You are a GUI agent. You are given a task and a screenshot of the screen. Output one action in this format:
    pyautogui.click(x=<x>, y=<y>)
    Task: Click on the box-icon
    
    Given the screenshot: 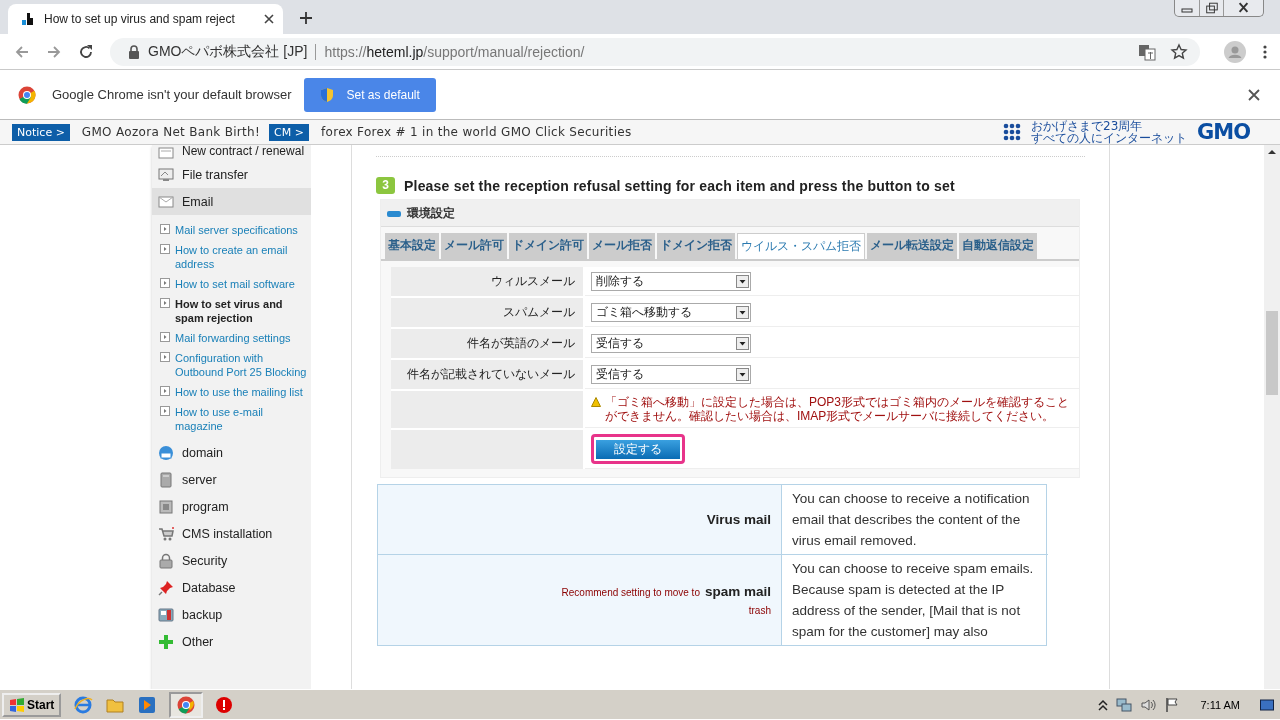 What is the action you would take?
    pyautogui.click(x=166, y=506)
    